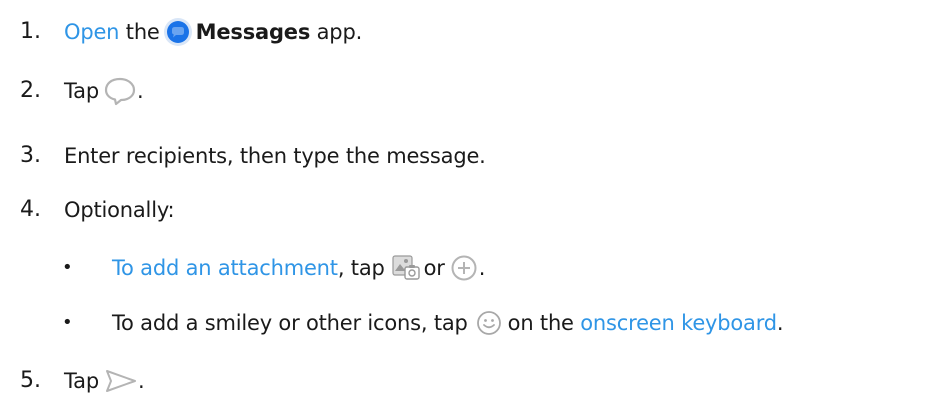  I want to click on step-3: Enter recipients, then type the message., so click(275, 156).